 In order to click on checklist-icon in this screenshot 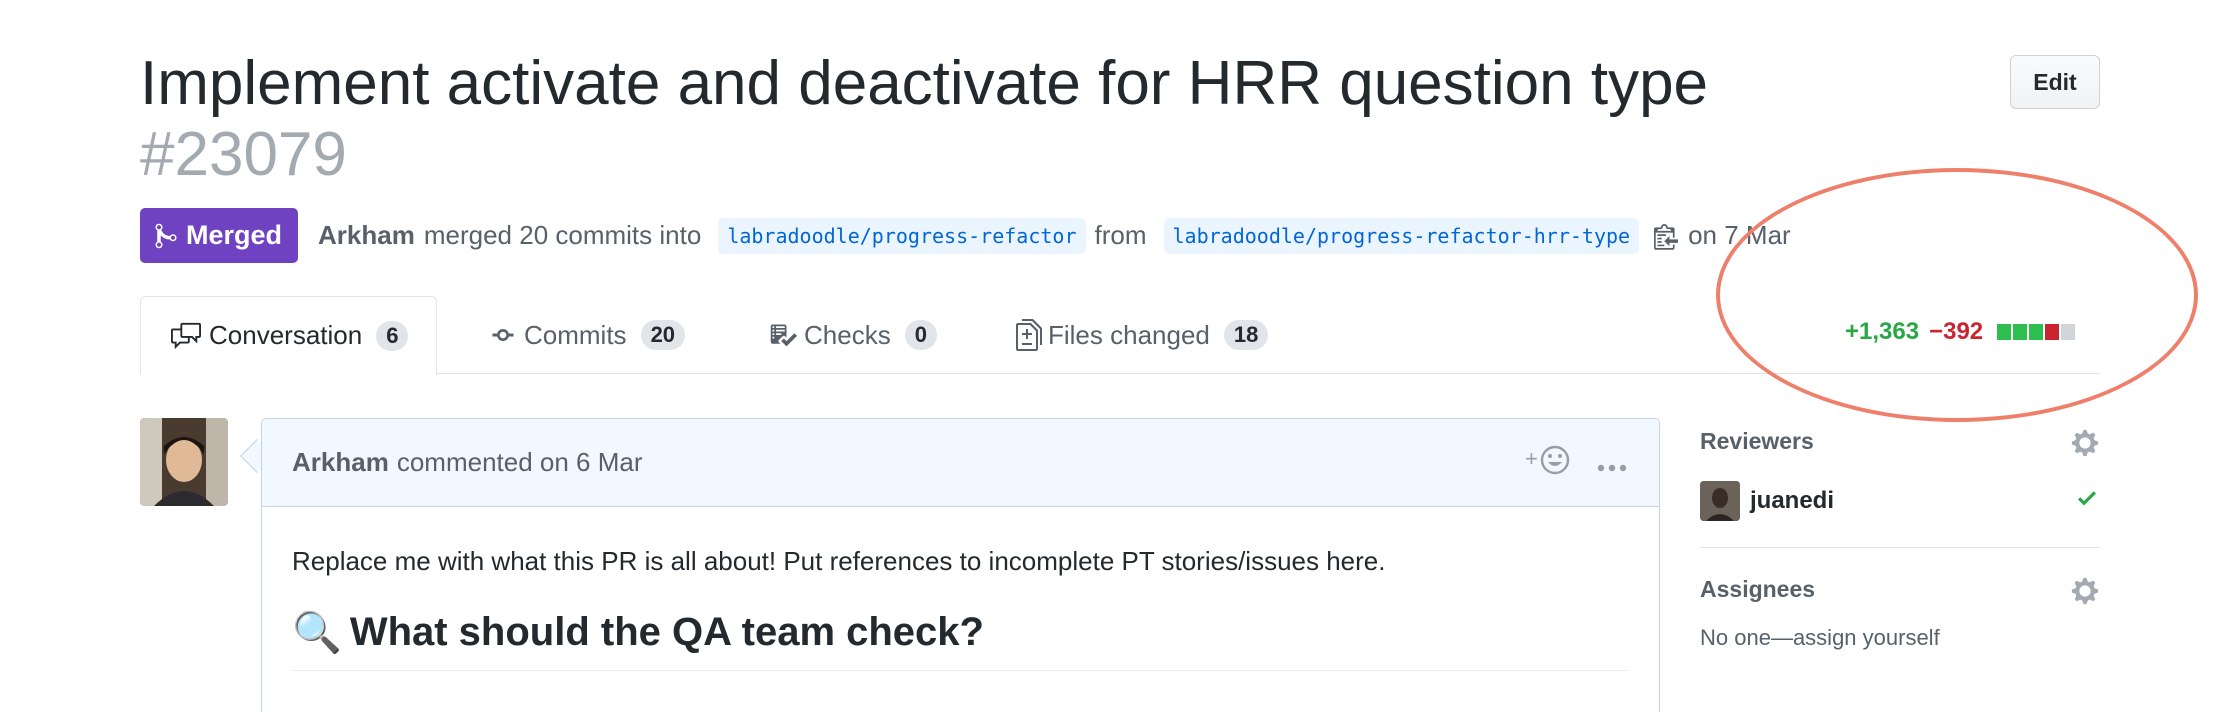, I will do `click(783, 335)`.